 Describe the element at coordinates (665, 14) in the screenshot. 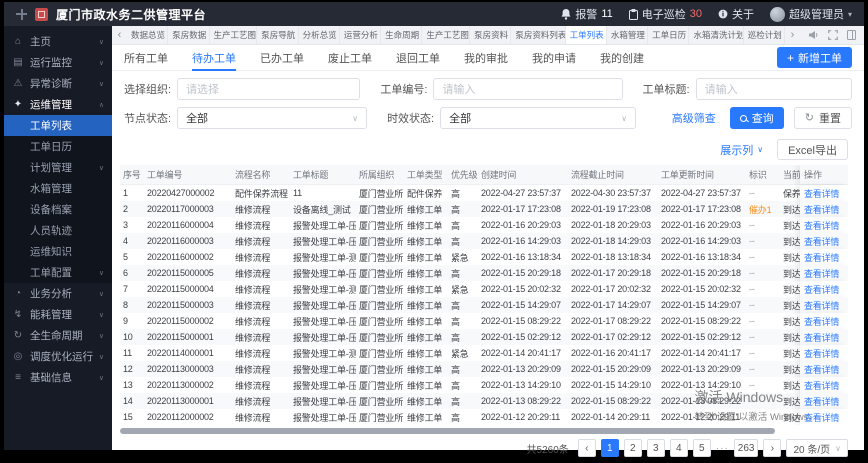

I see `inspection-menu-item: 电子巡检 30` at that location.